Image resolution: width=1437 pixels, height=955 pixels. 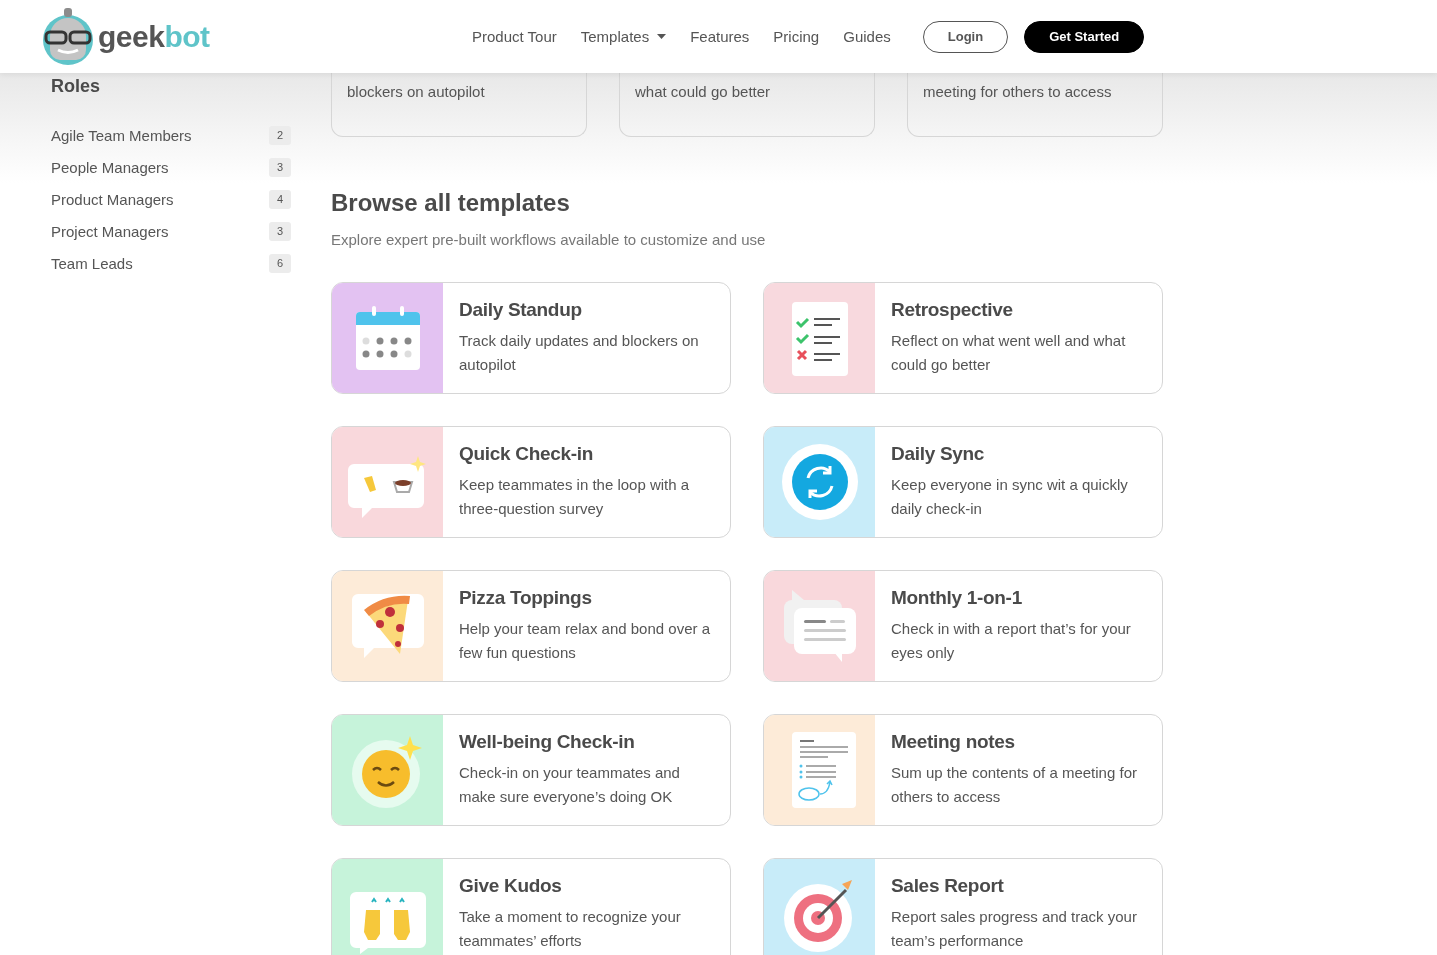 What do you see at coordinates (623, 36) in the screenshot?
I see `nav-link: Templates` at bounding box center [623, 36].